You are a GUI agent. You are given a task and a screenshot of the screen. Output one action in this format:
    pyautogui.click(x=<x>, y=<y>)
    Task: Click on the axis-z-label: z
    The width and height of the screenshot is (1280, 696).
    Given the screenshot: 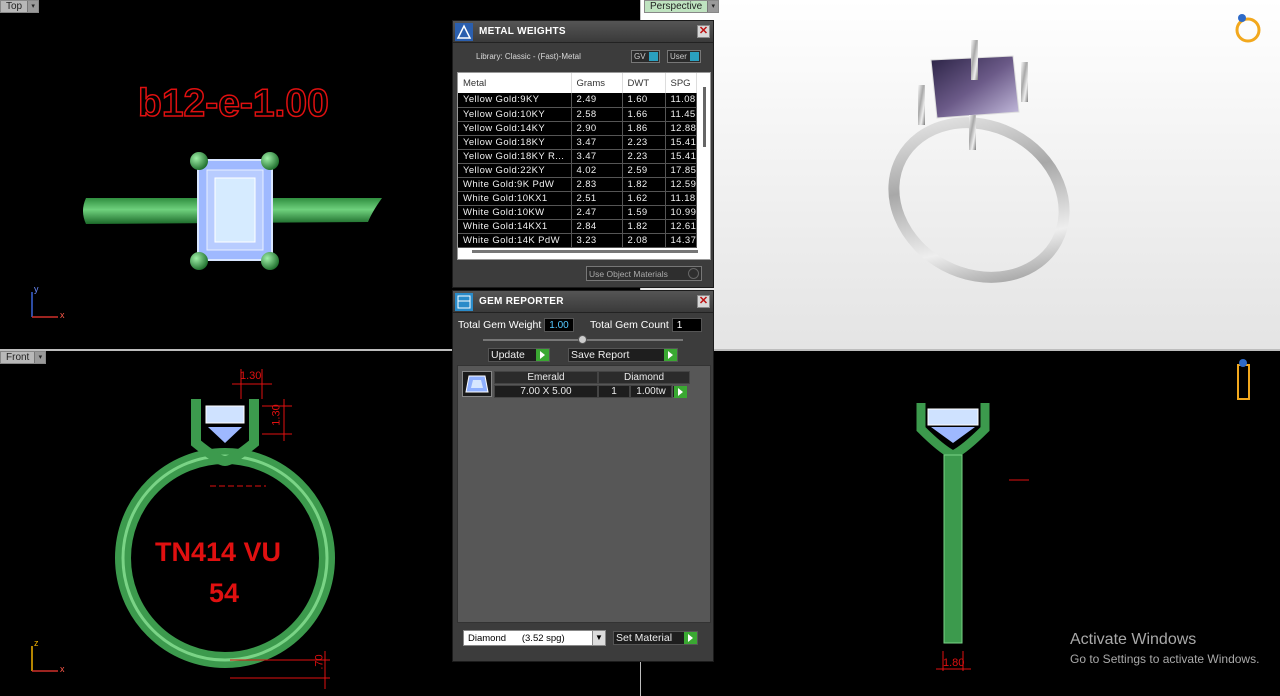 What is the action you would take?
    pyautogui.click(x=36, y=643)
    